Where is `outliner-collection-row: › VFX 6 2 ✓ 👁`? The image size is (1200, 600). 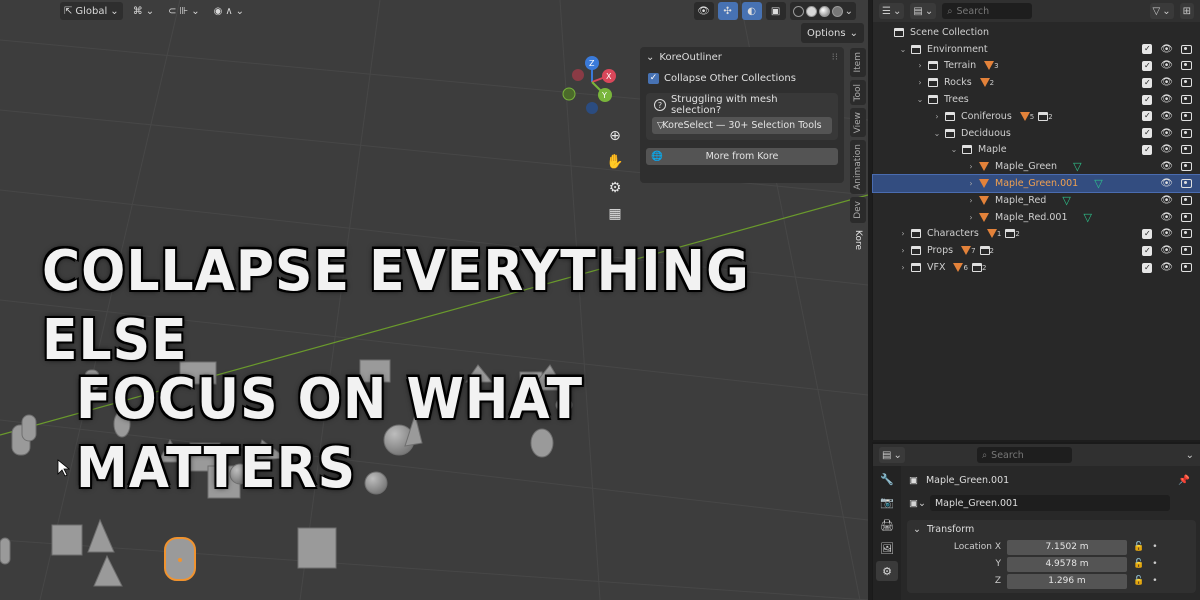 outliner-collection-row: › VFX 6 2 ✓ 👁 is located at coordinates (1036, 267).